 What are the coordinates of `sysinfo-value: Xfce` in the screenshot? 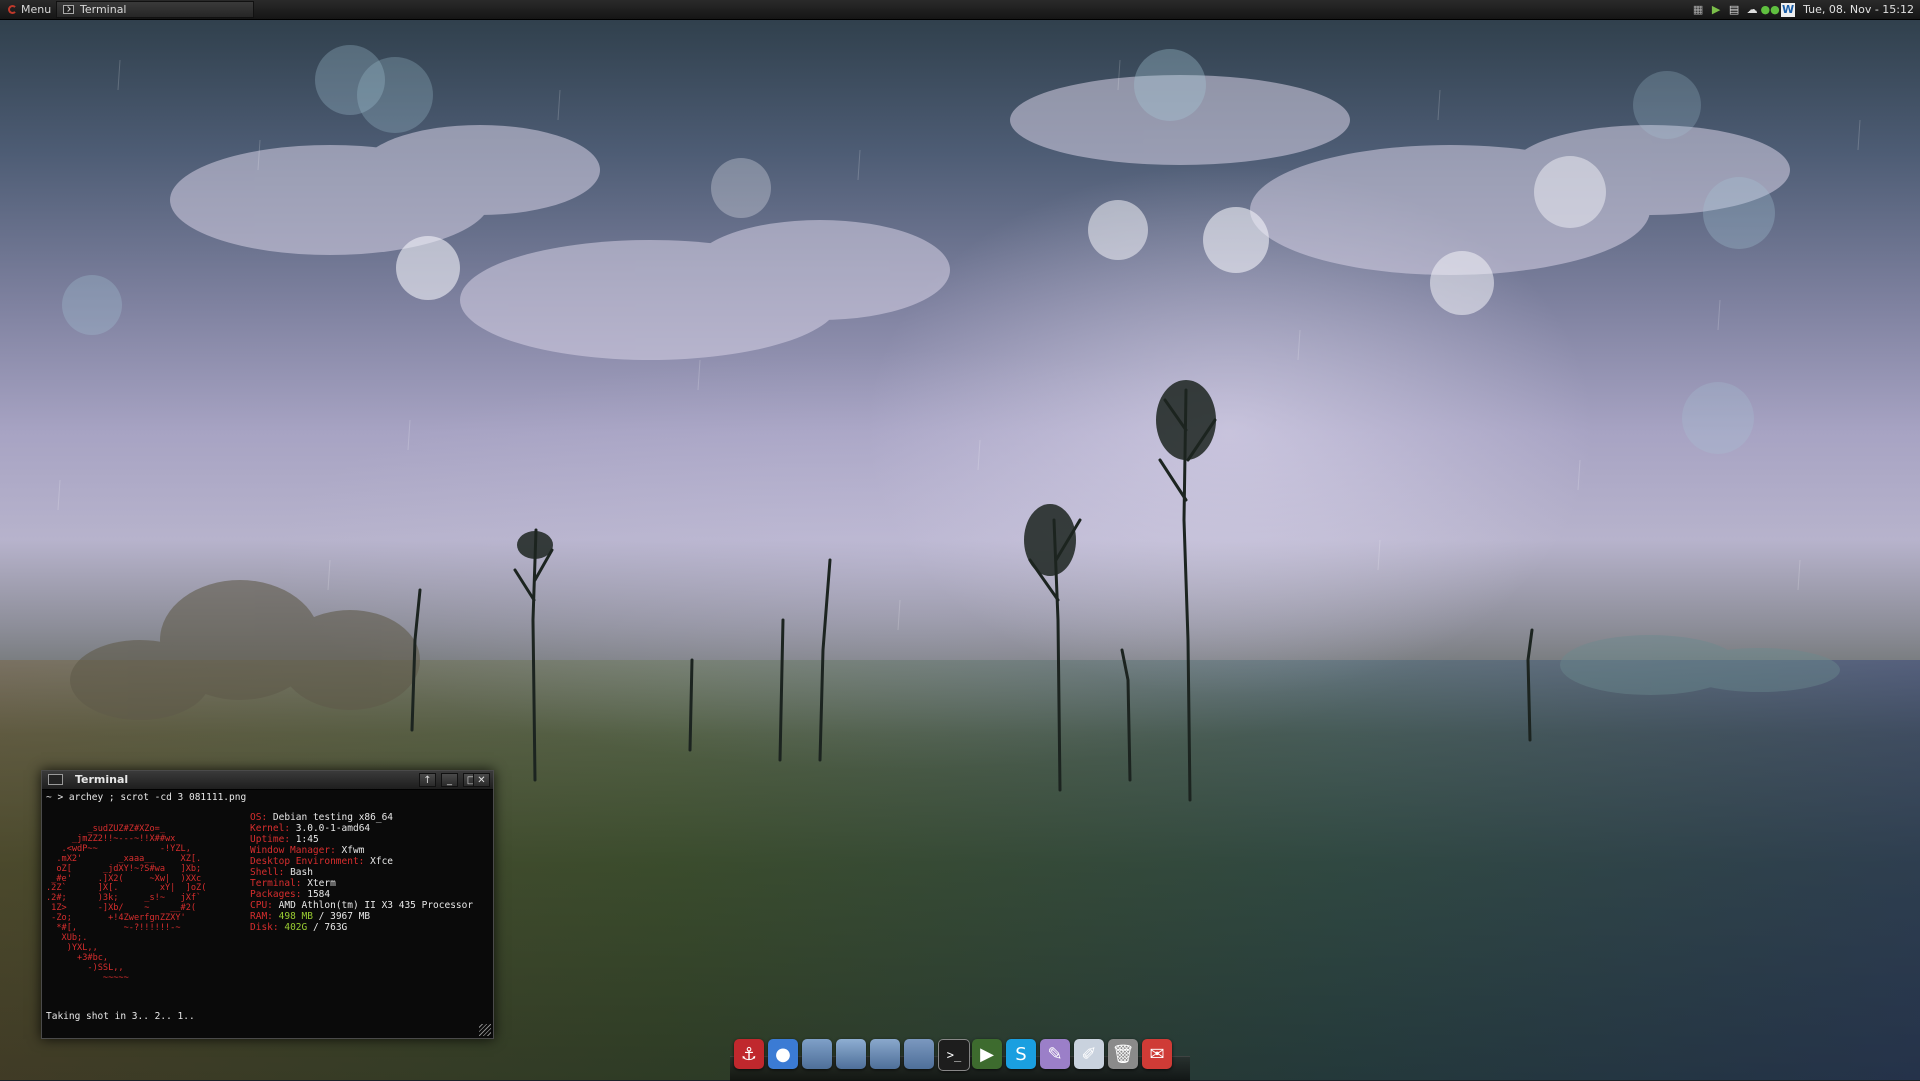 It's located at (382, 861).